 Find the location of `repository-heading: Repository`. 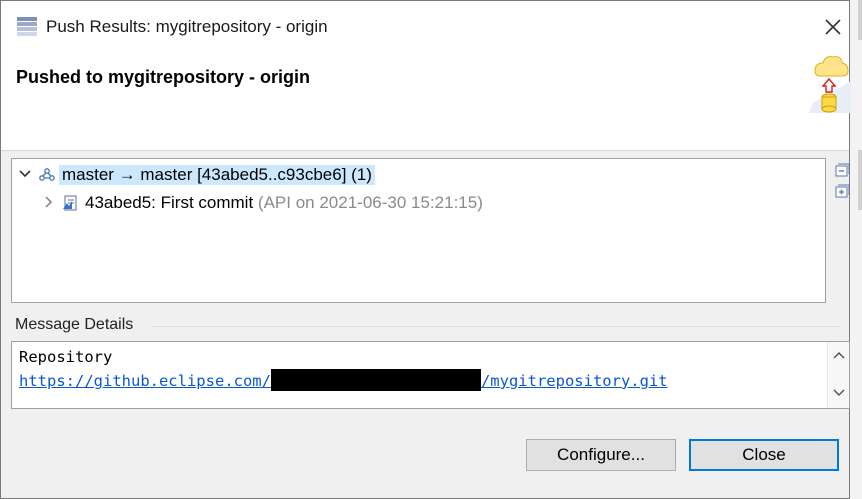

repository-heading: Repository is located at coordinates (66, 357).